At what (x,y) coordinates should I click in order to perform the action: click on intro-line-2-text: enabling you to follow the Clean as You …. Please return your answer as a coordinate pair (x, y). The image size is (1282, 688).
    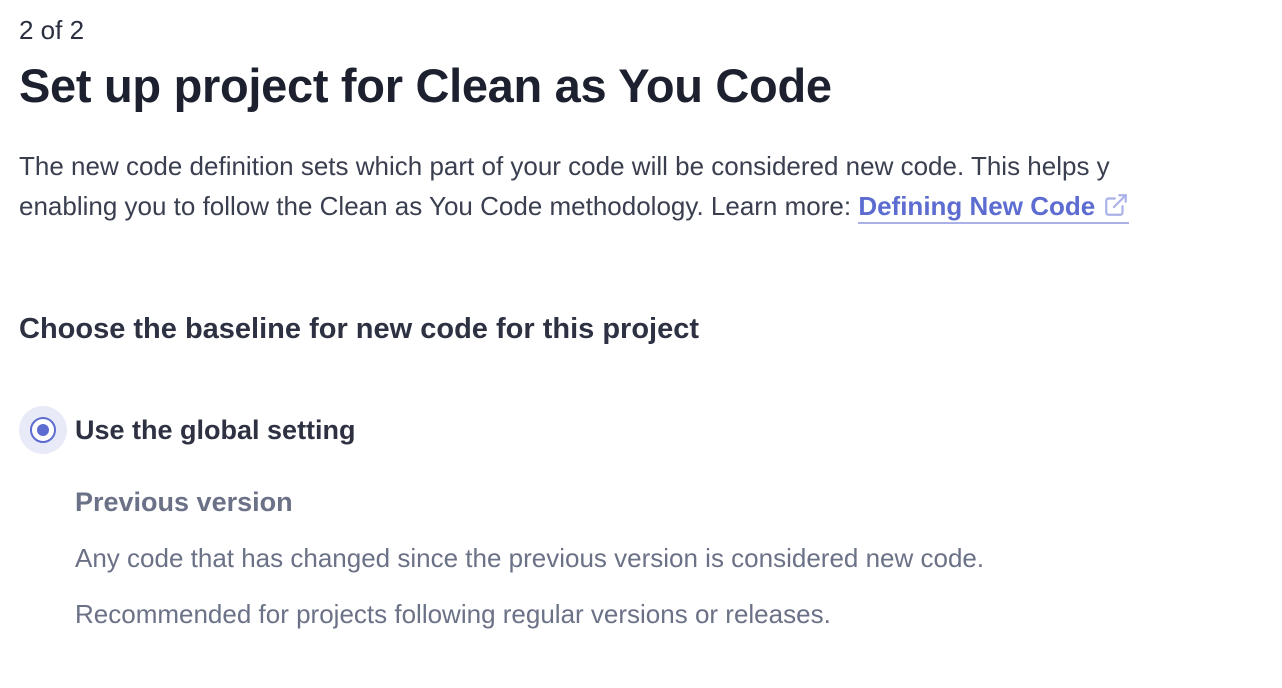
    Looking at the image, I should click on (439, 206).